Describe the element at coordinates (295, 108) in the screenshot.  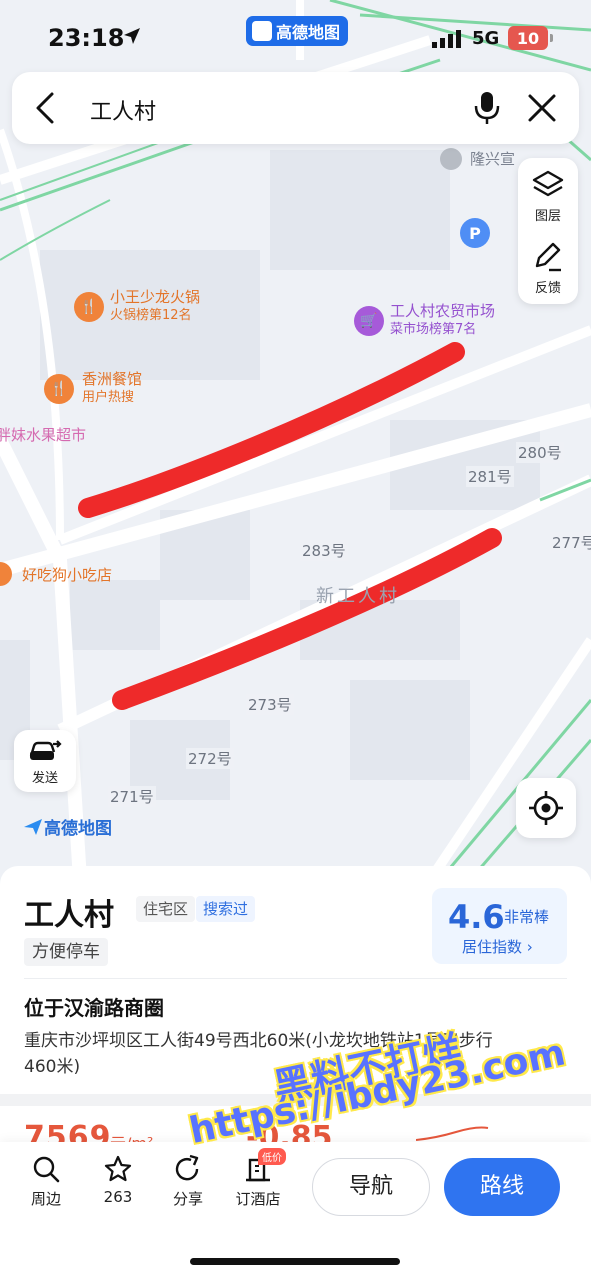
I see `search-bar: 工人村` at that location.